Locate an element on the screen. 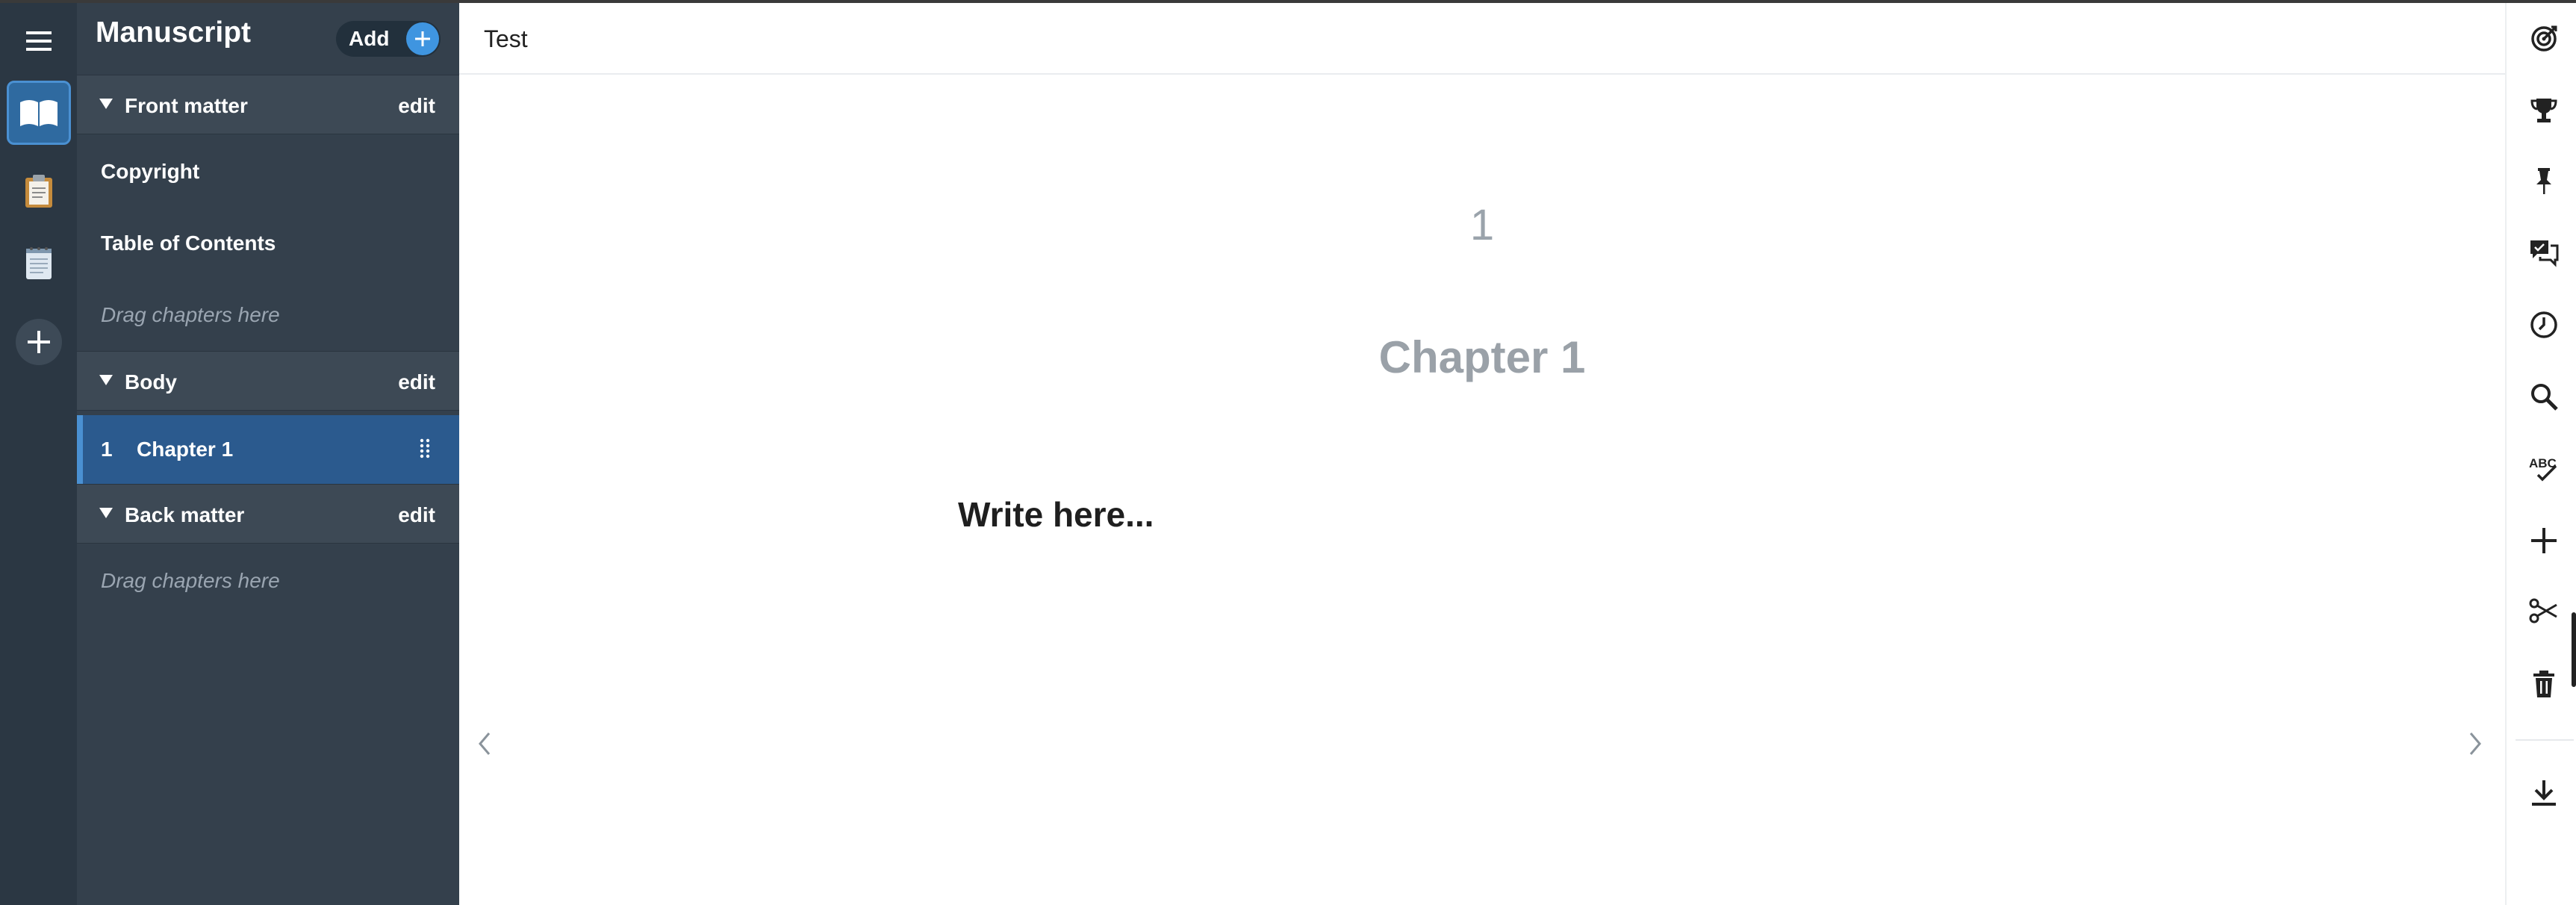 The width and height of the screenshot is (2576, 905). goals-button is located at coordinates (2544, 39).